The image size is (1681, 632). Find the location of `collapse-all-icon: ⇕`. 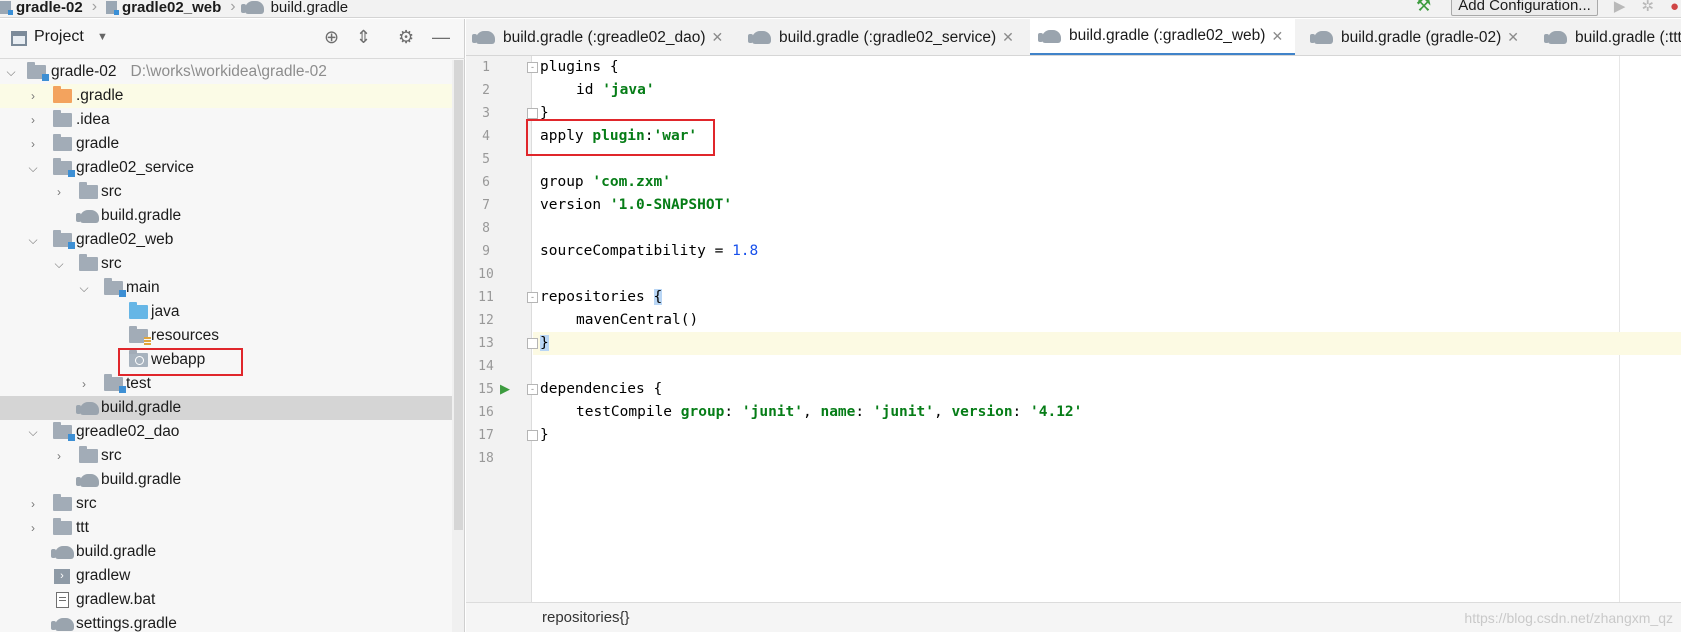

collapse-all-icon: ⇕ is located at coordinates (363, 37).